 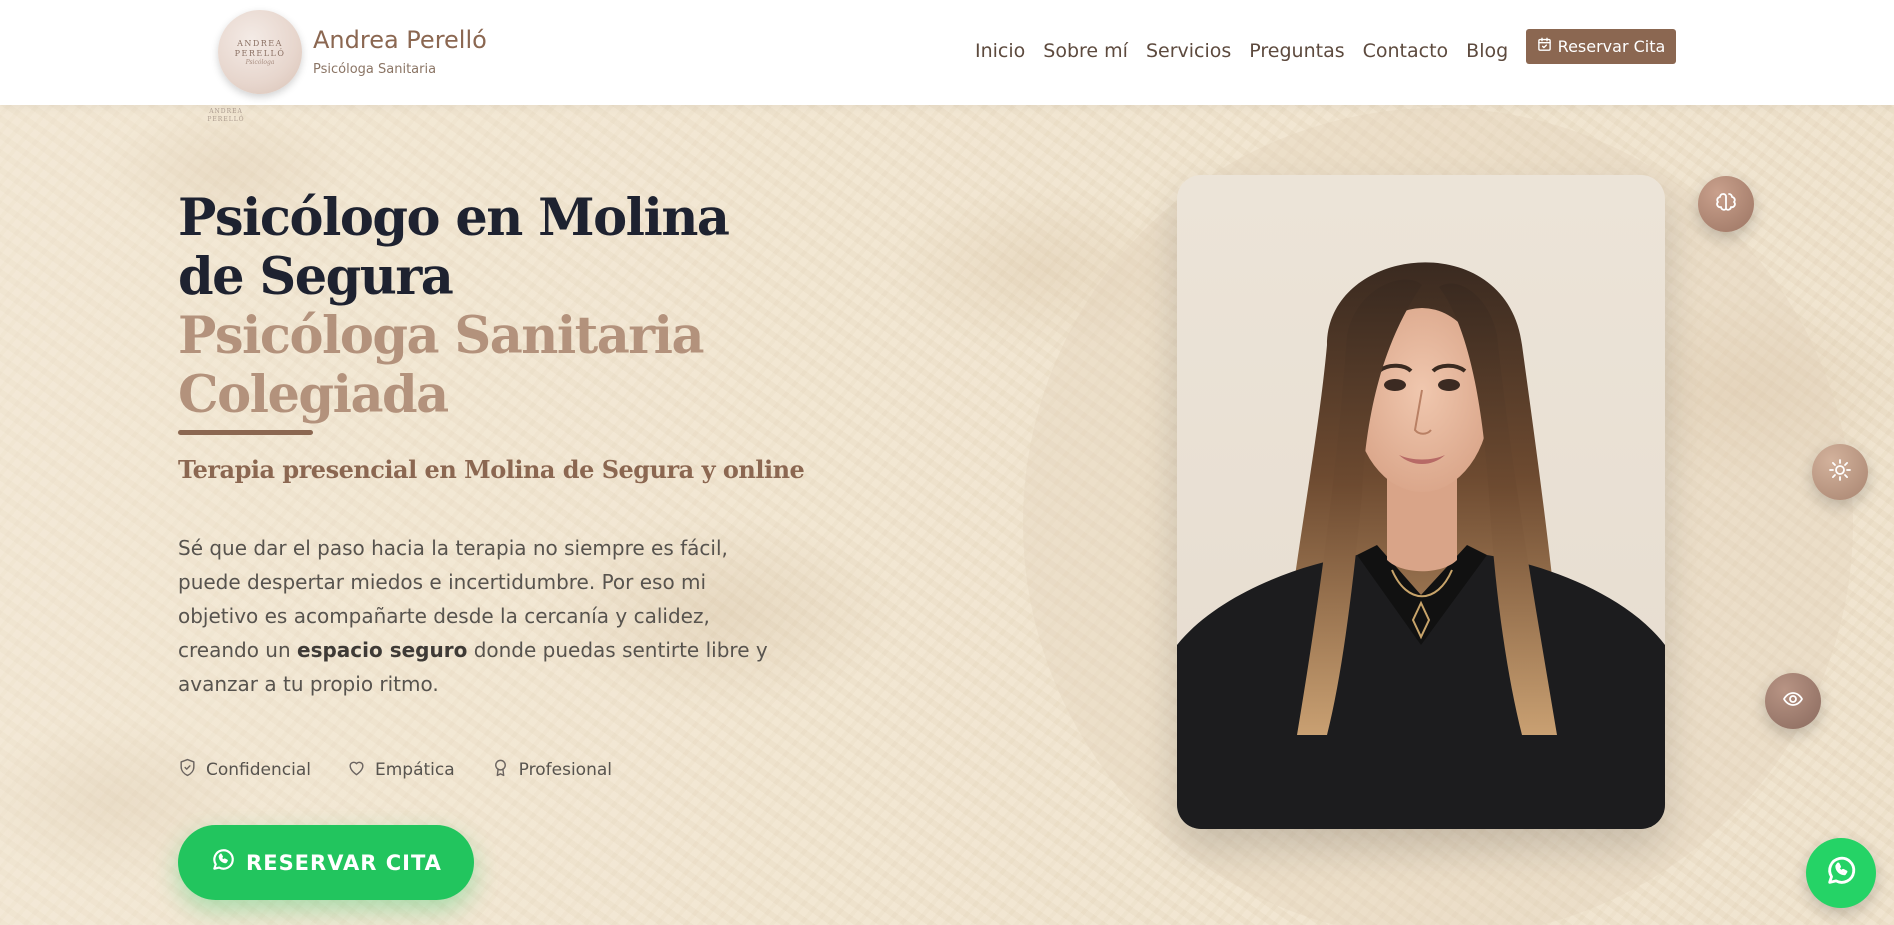 I want to click on feature-confidencial: Confidencial, so click(x=244, y=770).